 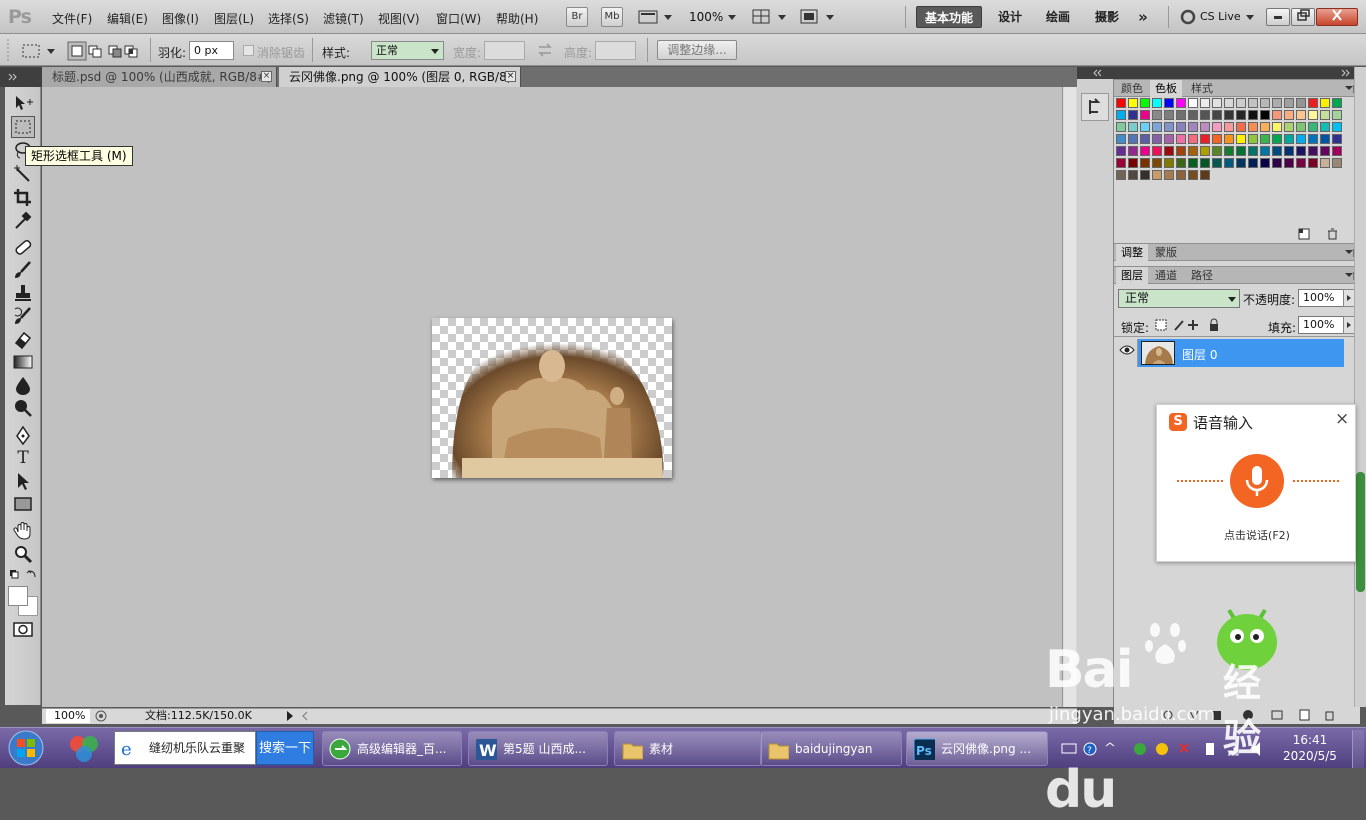 I want to click on style-dropdown-icon, so click(x=435, y=51).